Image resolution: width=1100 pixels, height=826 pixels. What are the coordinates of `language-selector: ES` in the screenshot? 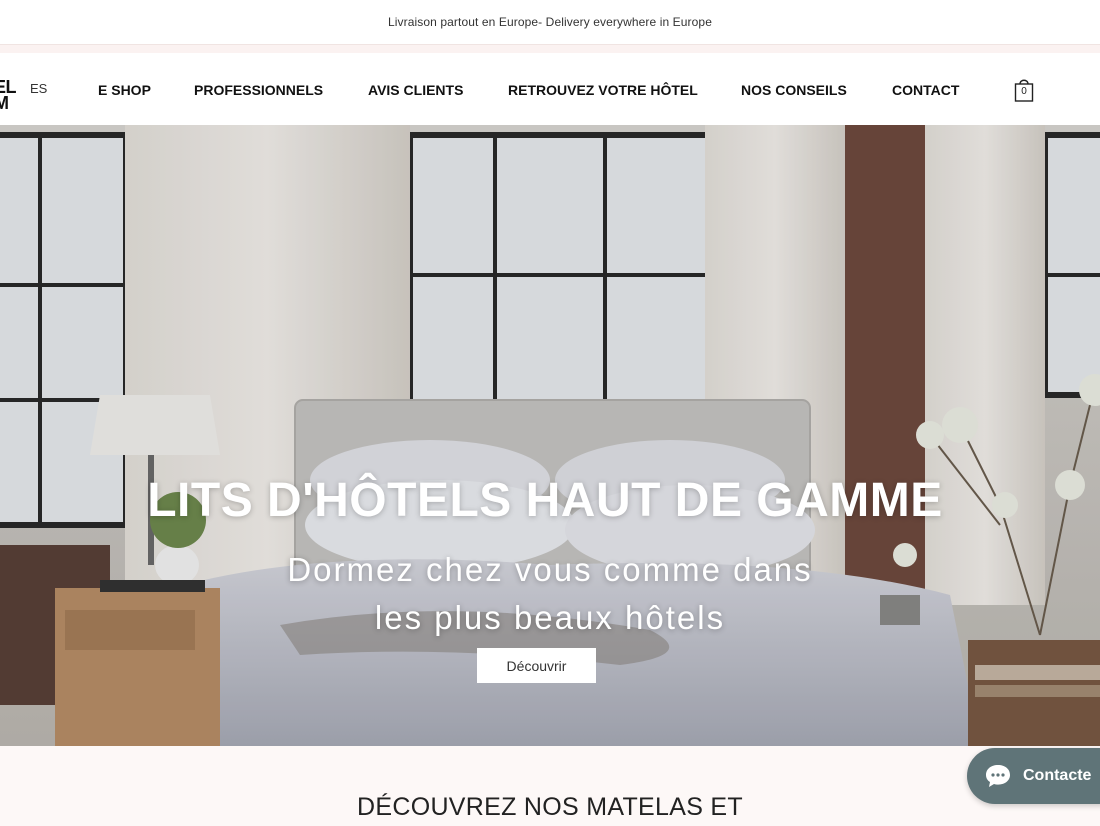 It's located at (38, 88).